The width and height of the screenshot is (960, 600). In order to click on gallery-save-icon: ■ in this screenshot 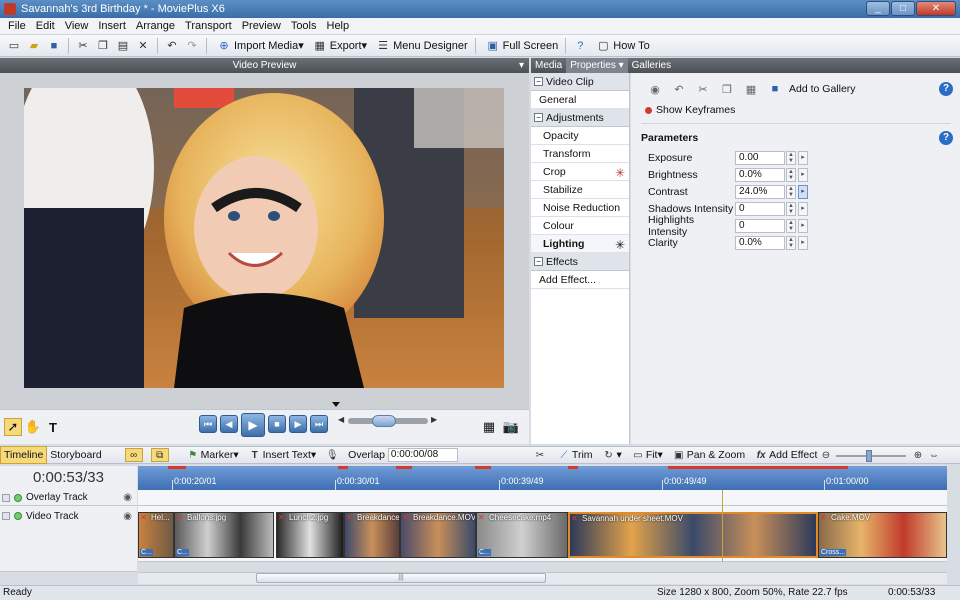, I will do `click(775, 89)`.